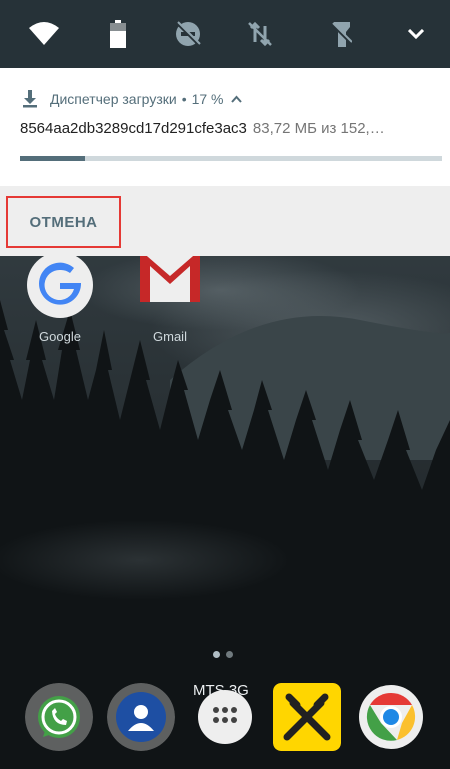  Describe the element at coordinates (223, 654) in the screenshot. I see `page-indicator` at that location.